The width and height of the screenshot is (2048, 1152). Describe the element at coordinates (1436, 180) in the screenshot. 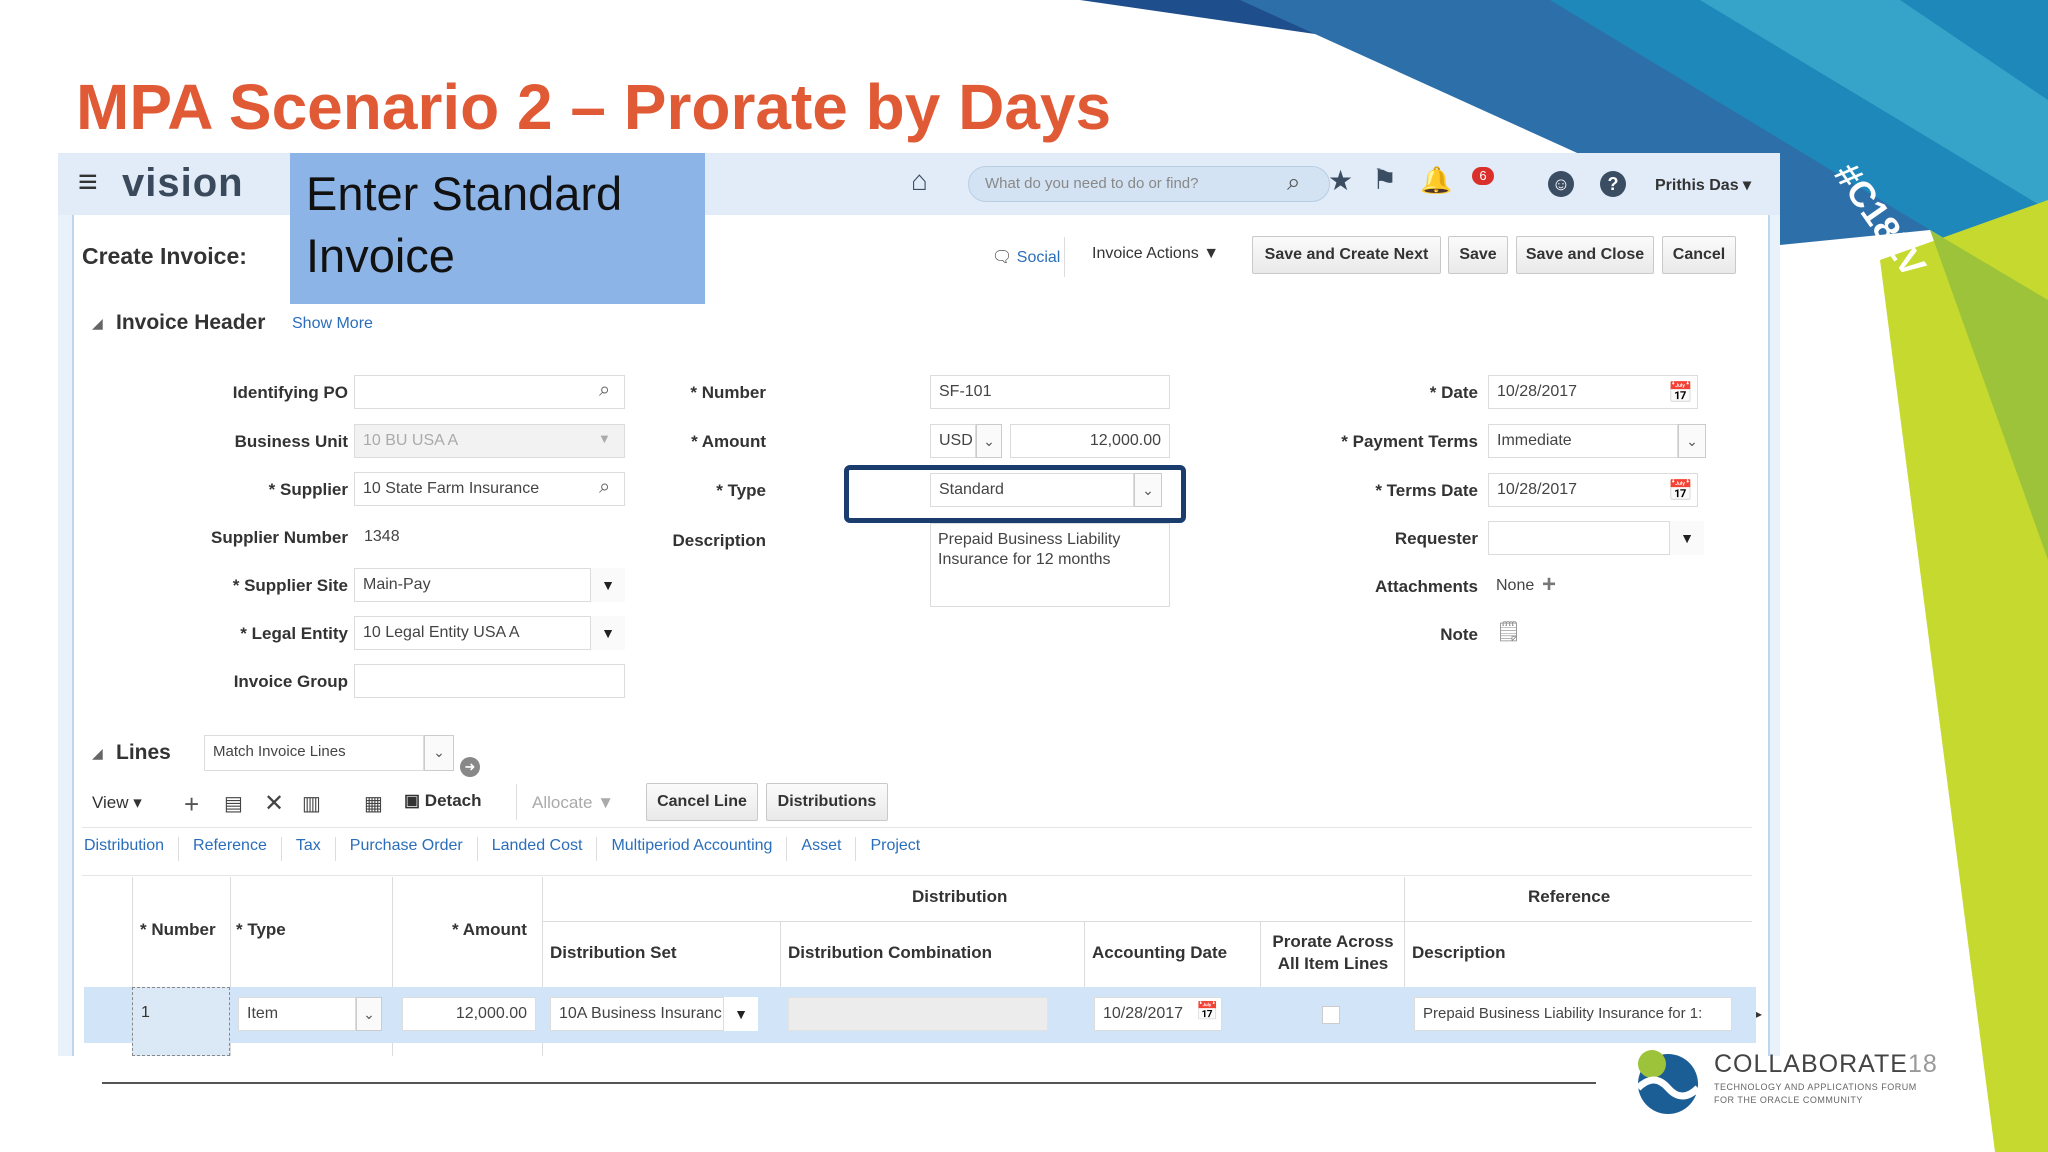

I see `notifications-bell-icon: 🔔` at that location.